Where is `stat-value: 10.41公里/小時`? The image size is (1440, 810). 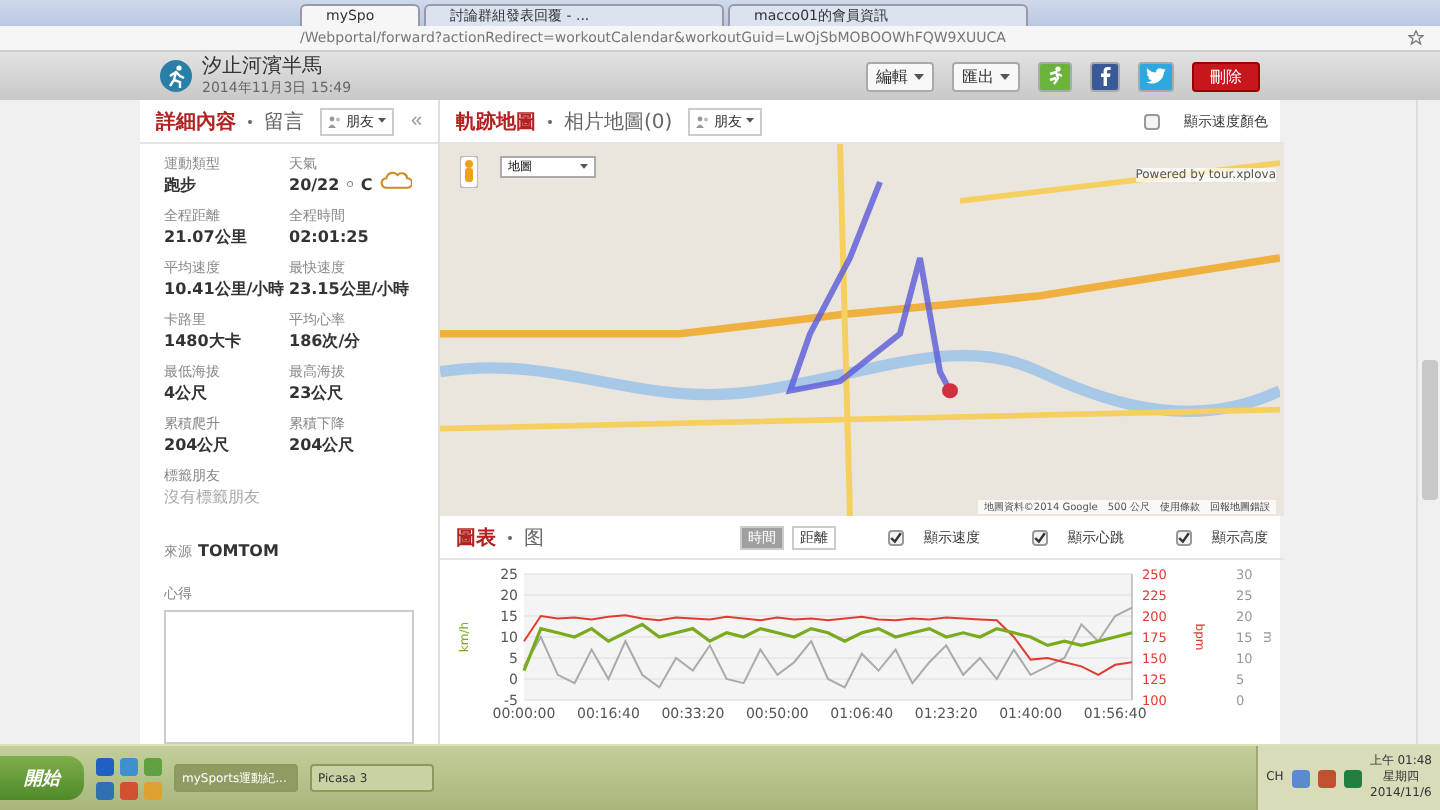 stat-value: 10.41公里/小時 is located at coordinates (224, 289).